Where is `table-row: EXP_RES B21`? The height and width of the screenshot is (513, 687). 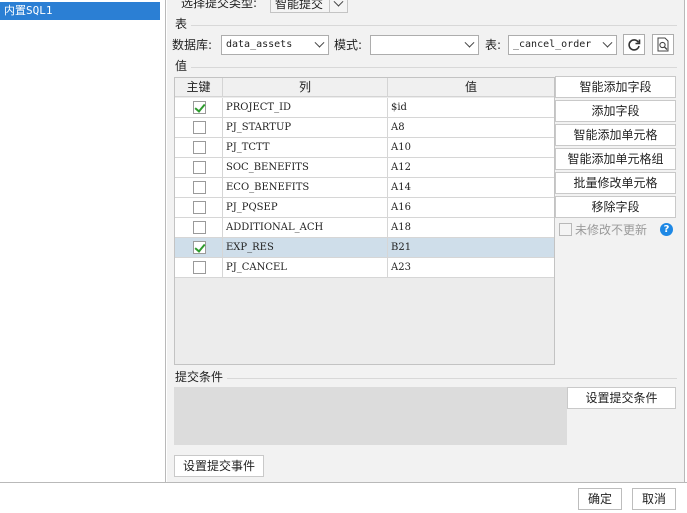 table-row: EXP_RES B21 is located at coordinates (364, 248).